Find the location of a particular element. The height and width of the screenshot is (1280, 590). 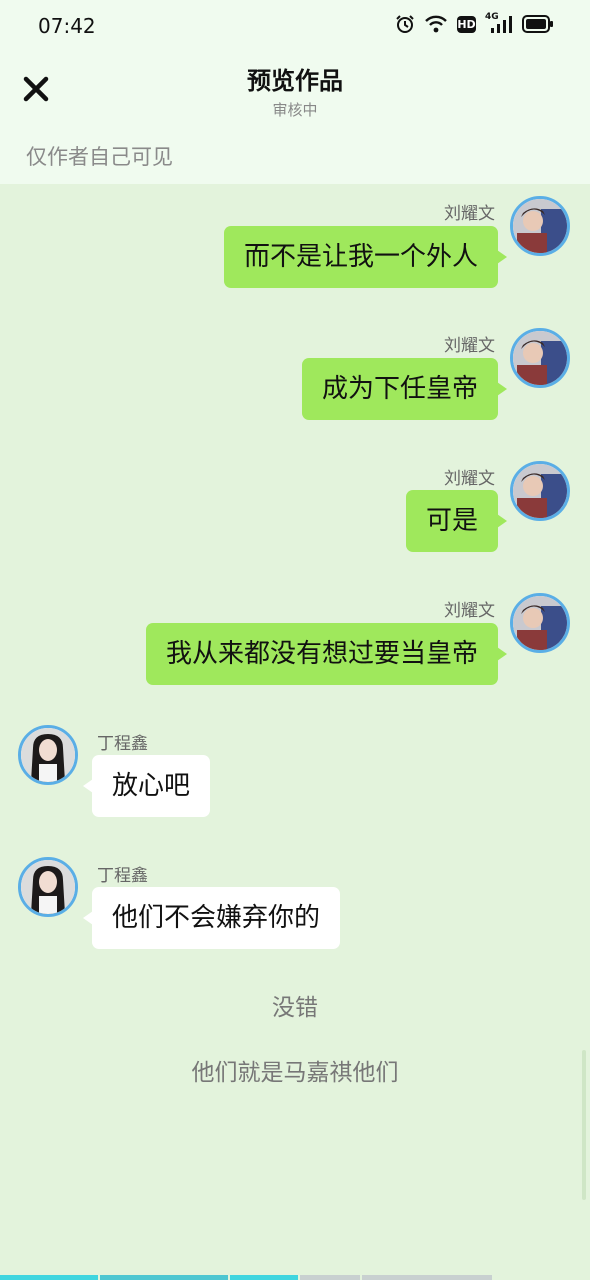

status-time: 07:42 is located at coordinates (67, 26).